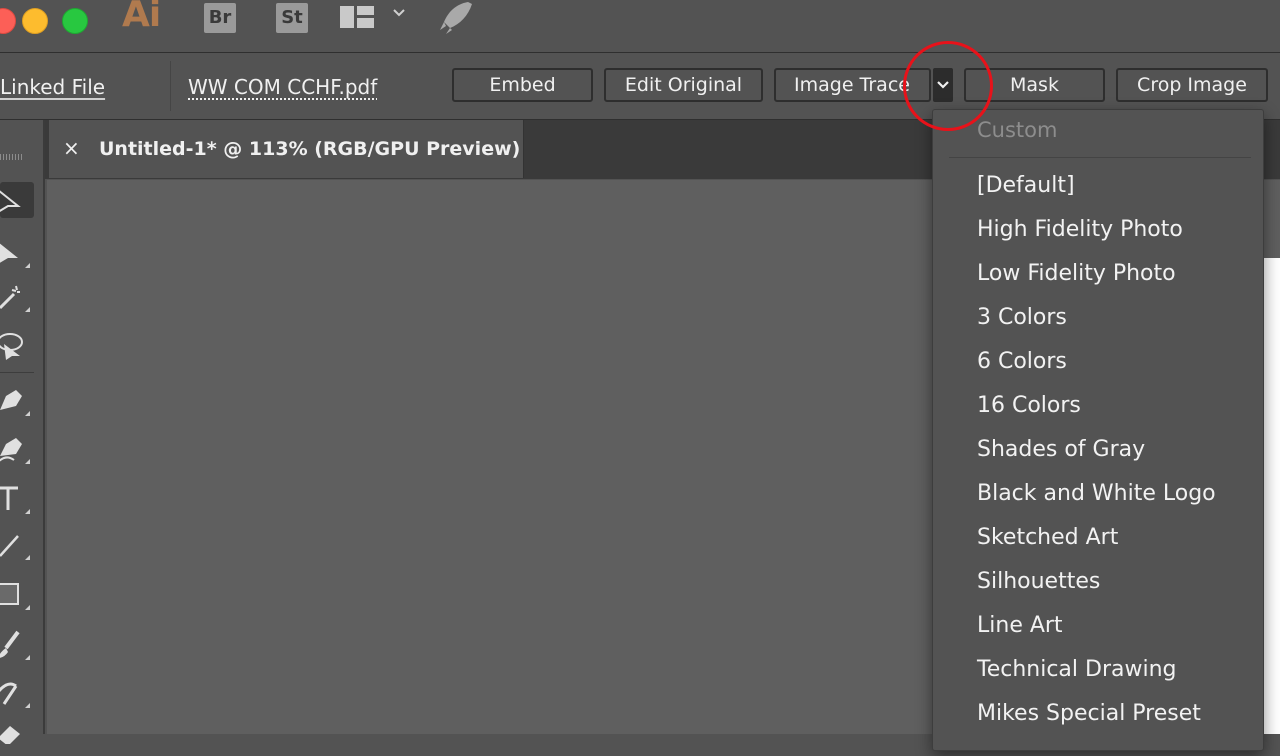 The width and height of the screenshot is (1280, 756). What do you see at coordinates (17, 644) in the screenshot?
I see `paintbrush-tool` at bounding box center [17, 644].